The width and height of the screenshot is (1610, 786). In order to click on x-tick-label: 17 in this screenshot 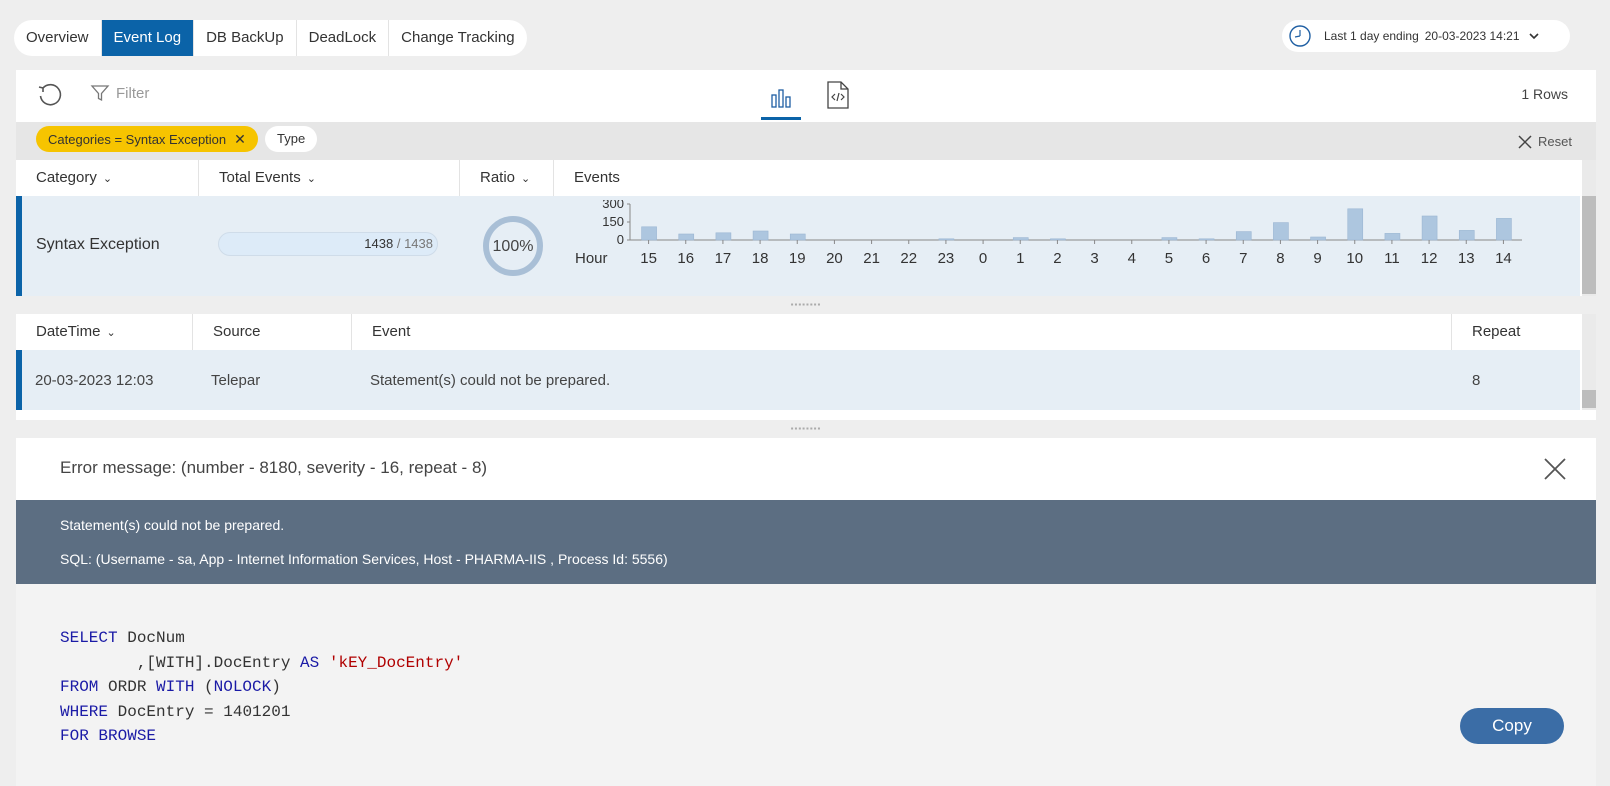, I will do `click(723, 258)`.